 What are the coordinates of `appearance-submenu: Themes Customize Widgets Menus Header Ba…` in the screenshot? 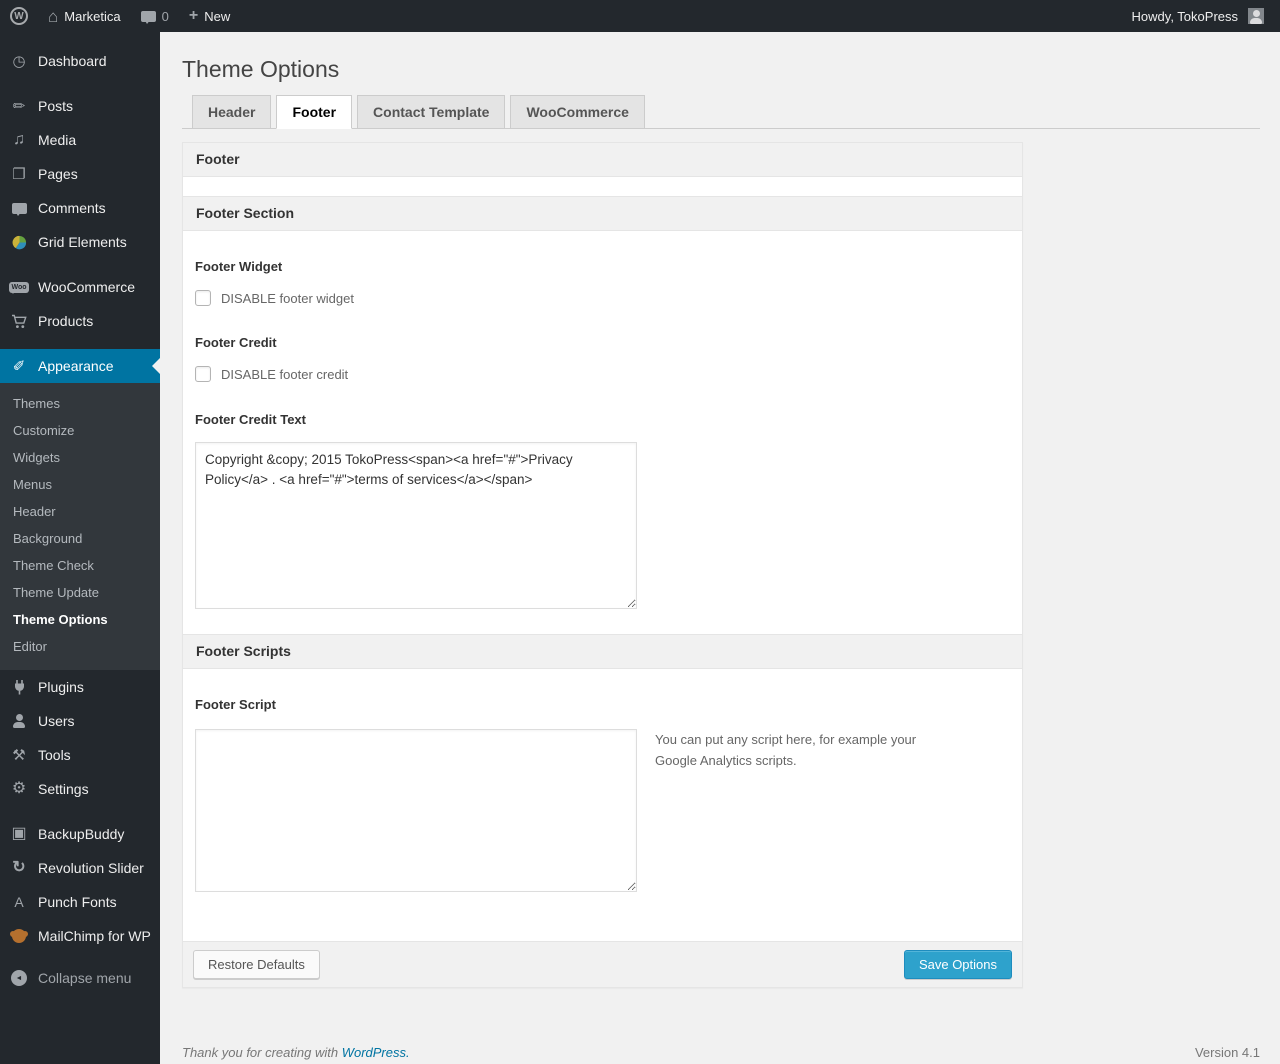 It's located at (80, 526).